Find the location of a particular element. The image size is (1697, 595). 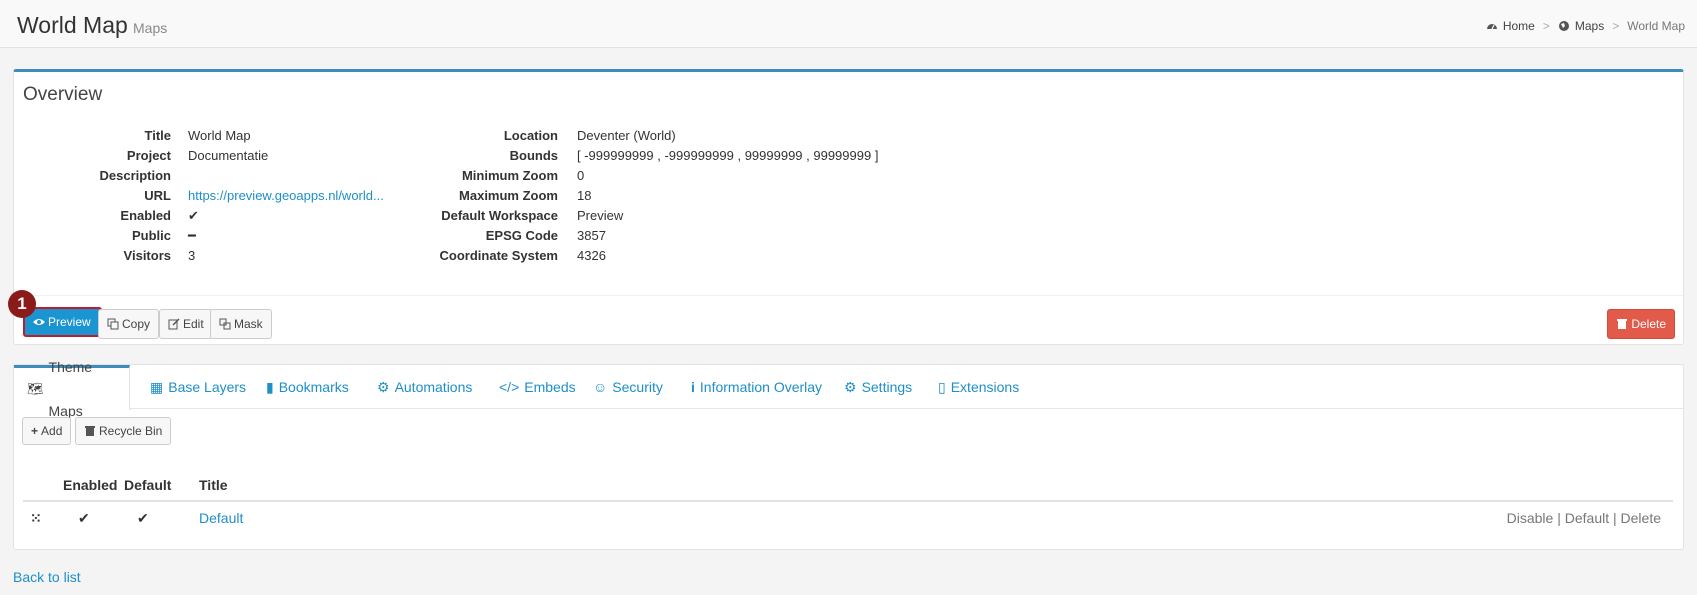

property-location: Location Deventer (World) is located at coordinates (589, 135).